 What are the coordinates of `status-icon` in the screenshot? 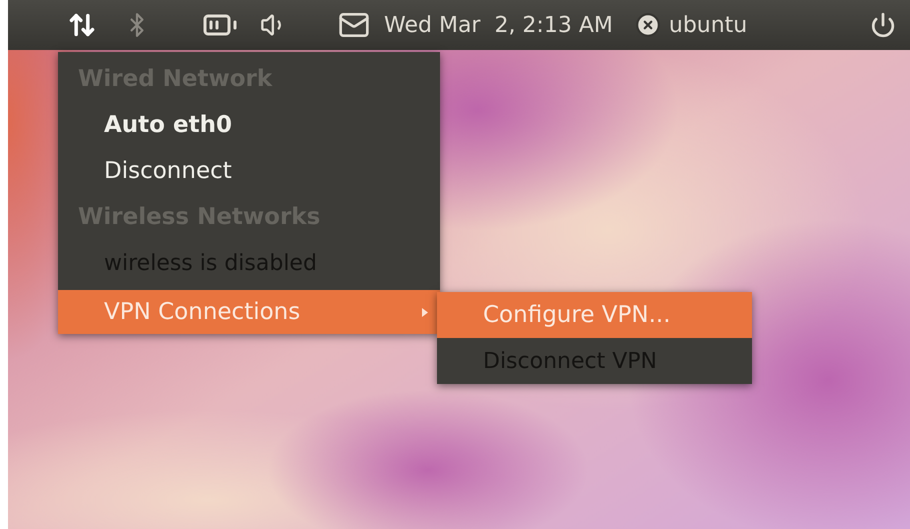 It's located at (647, 25).